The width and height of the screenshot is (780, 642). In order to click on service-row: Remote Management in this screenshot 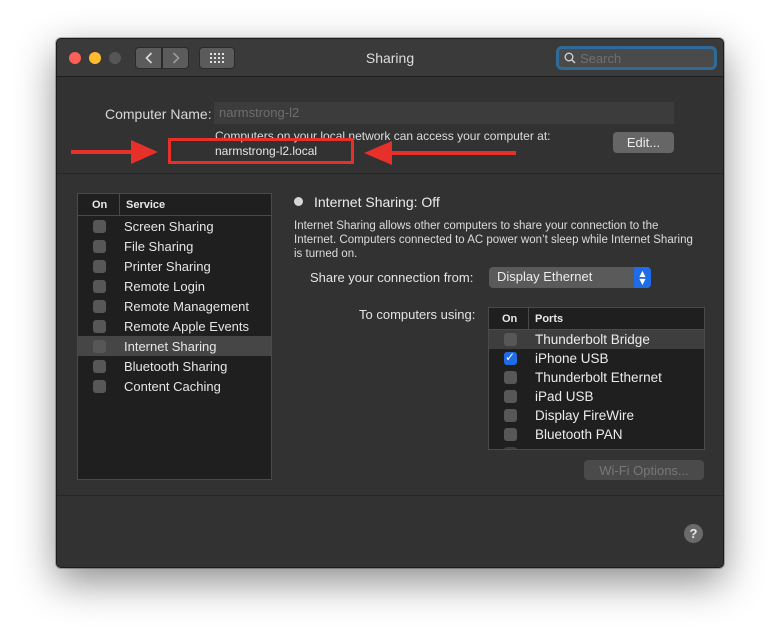, I will do `click(174, 306)`.